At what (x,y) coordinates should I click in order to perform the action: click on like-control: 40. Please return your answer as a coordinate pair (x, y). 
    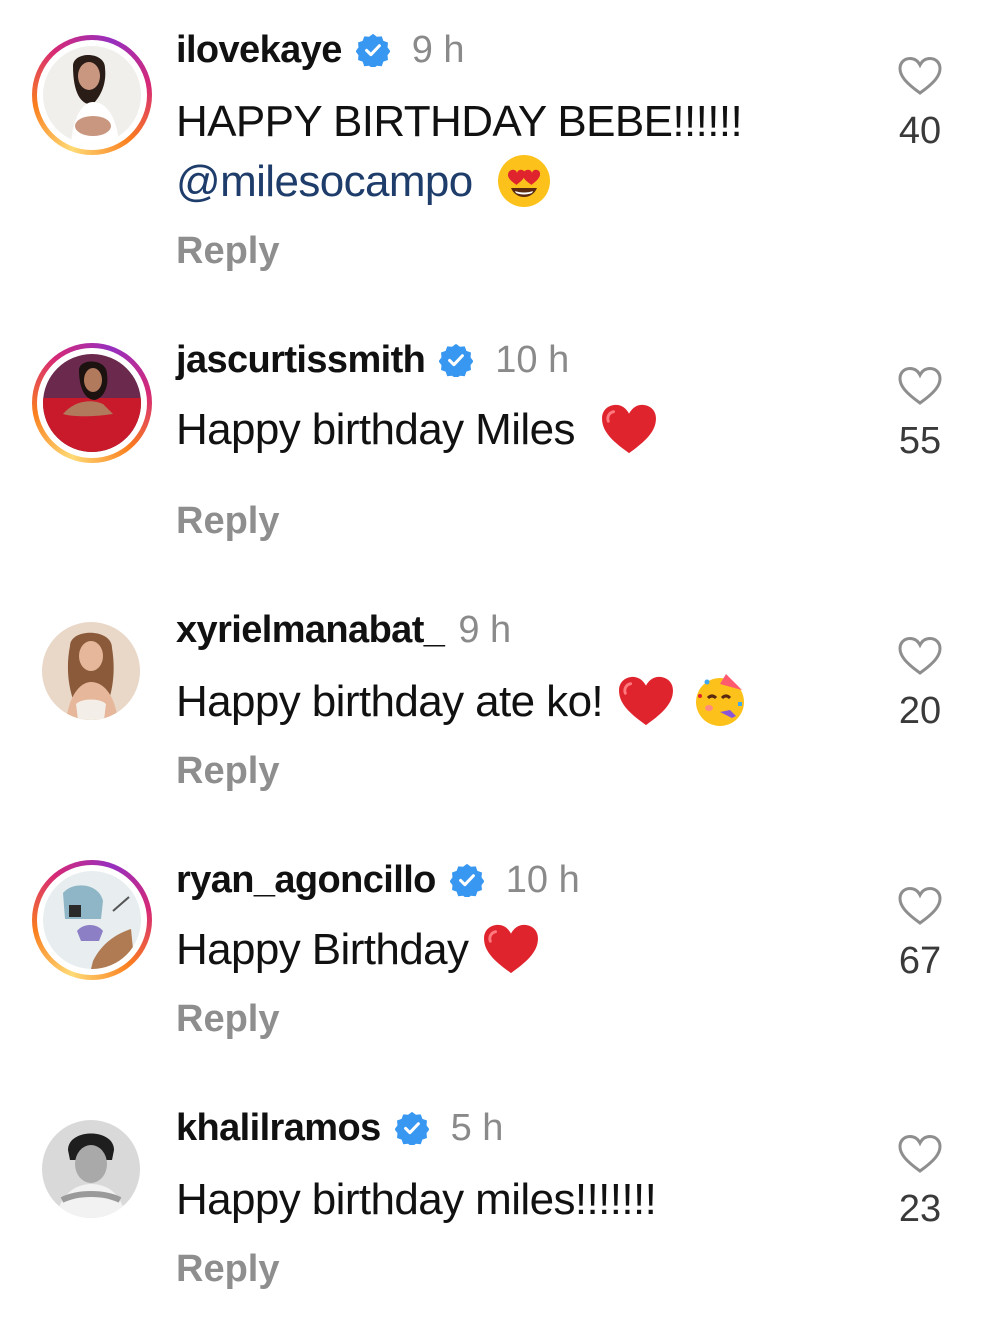
    Looking at the image, I should click on (920, 104).